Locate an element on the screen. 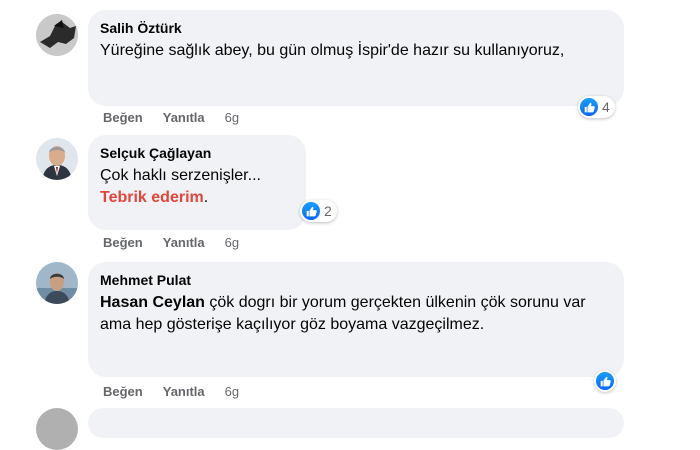 This screenshot has height=450, width=700. comment-author: Mehmet Pulat is located at coordinates (356, 280).